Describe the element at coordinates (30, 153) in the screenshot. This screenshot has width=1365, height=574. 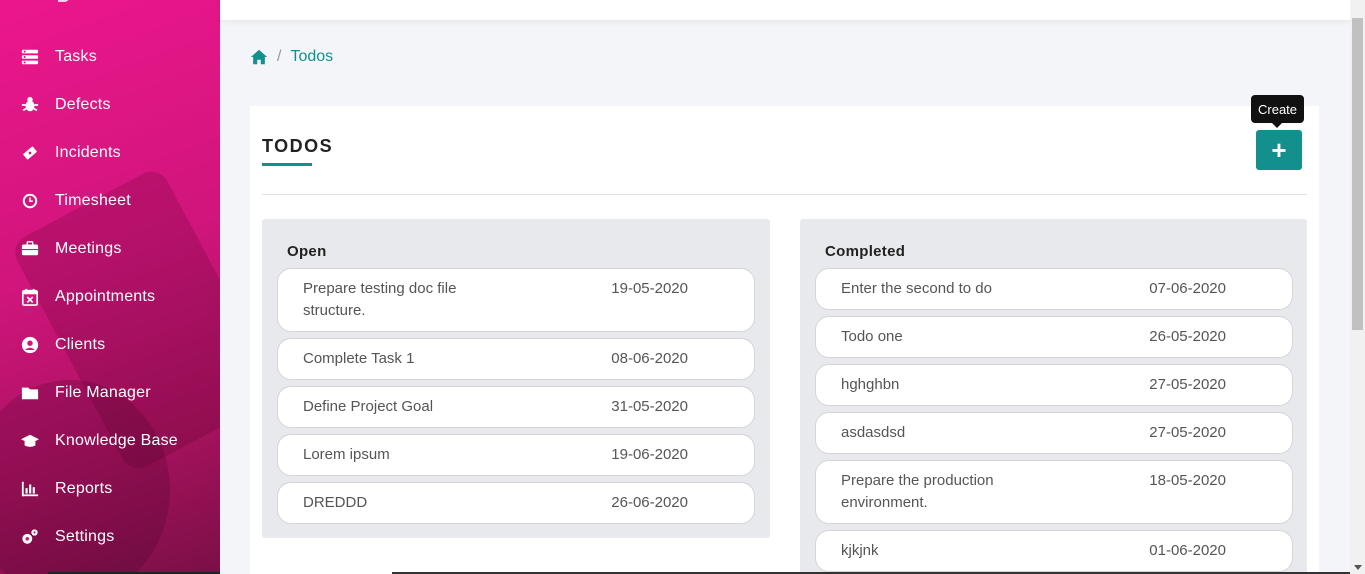
I see `ticket-icon` at that location.